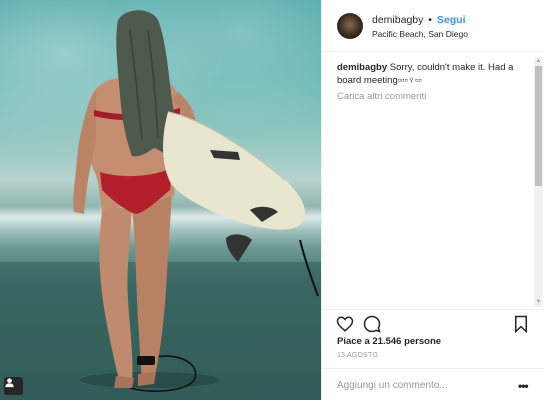  What do you see at coordinates (523, 386) in the screenshot?
I see `more-options-icon: •••` at bounding box center [523, 386].